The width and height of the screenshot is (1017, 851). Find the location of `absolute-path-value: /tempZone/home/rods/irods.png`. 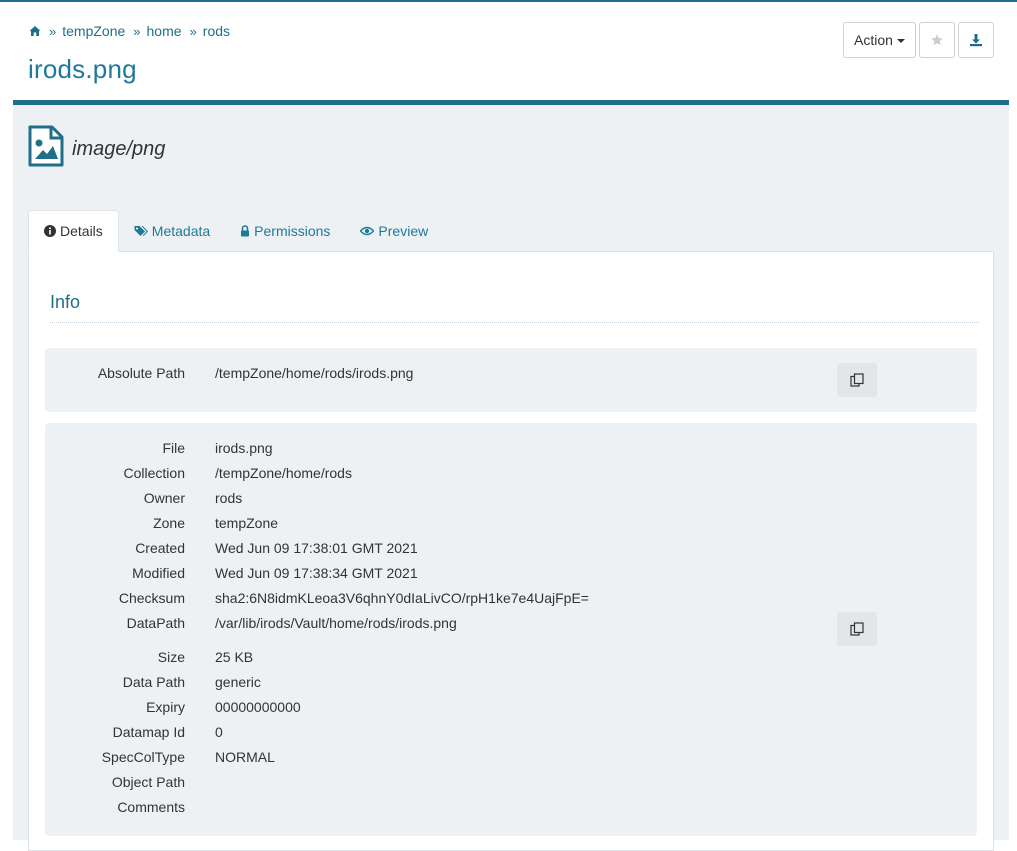

absolute-path-value: /tempZone/home/rods/irods.png is located at coordinates (314, 373).